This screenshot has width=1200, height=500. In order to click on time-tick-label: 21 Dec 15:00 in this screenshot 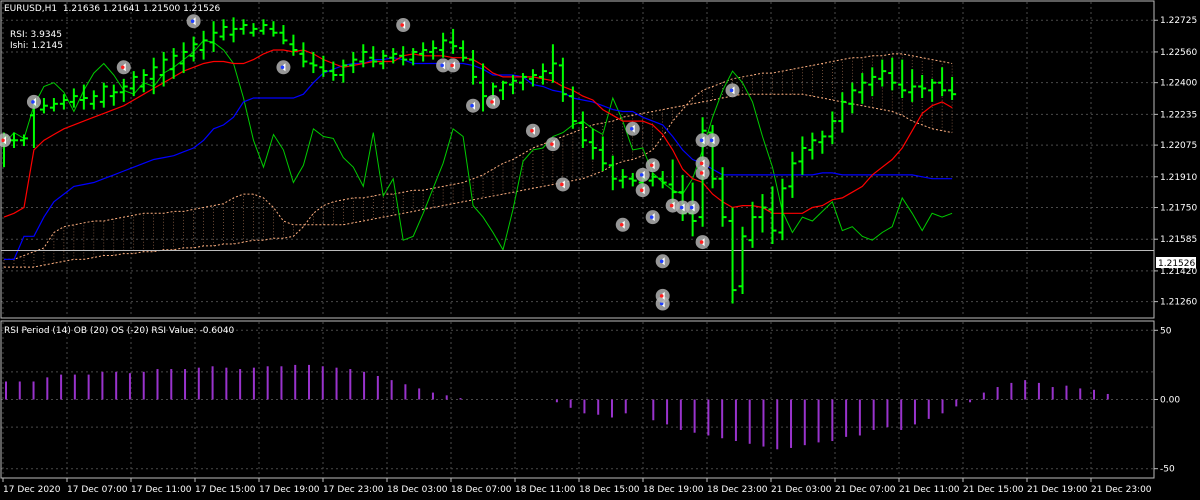, I will do `click(993, 490)`.